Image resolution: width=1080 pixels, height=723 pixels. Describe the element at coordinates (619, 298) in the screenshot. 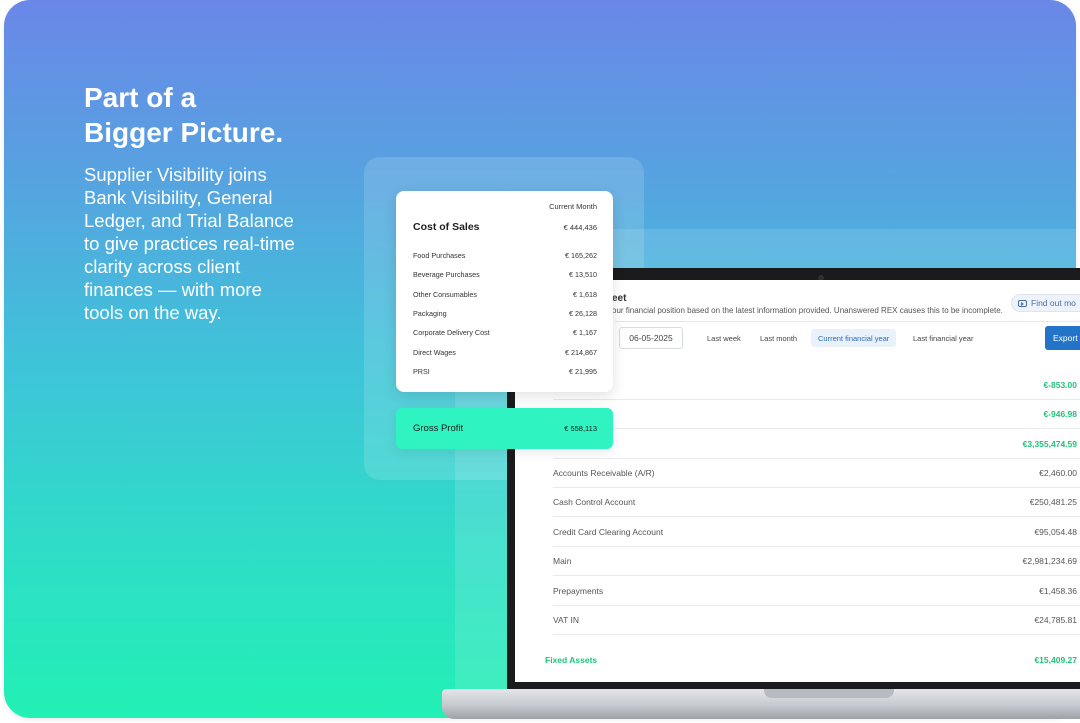

I see `page-title: eet` at that location.